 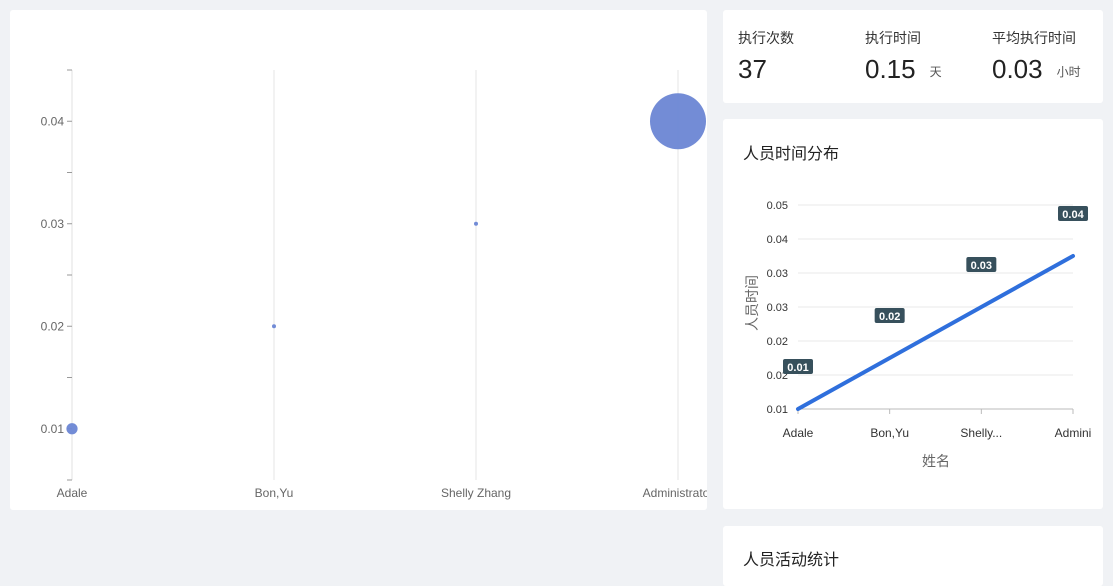 What do you see at coordinates (1073, 433) in the screenshot?
I see `x-tick-label: Admini` at bounding box center [1073, 433].